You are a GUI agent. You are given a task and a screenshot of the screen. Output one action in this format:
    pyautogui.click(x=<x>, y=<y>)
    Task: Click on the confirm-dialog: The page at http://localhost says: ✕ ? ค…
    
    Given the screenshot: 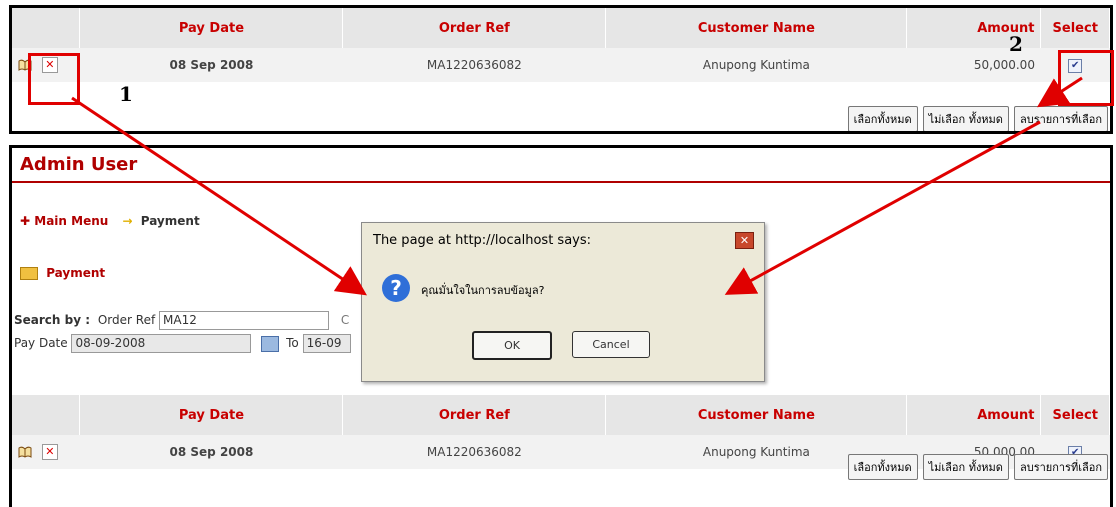 What is the action you would take?
    pyautogui.click(x=563, y=302)
    